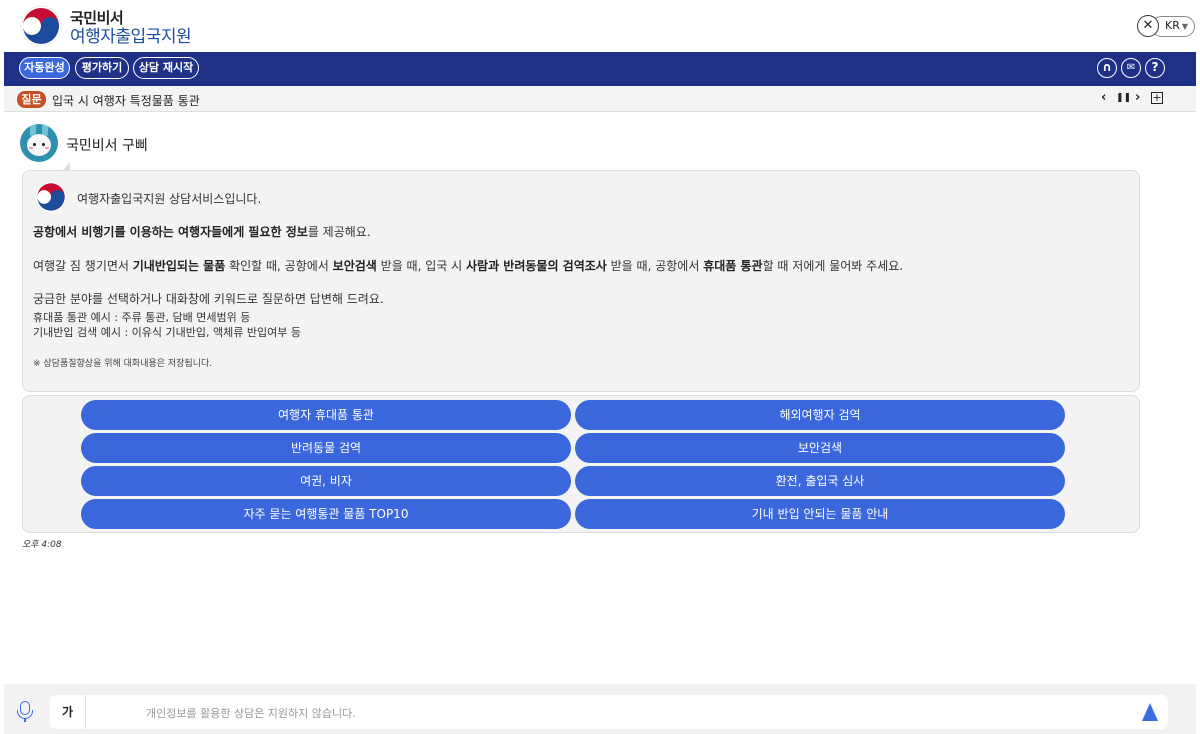  Describe the element at coordinates (1123, 98) in the screenshot. I see `pause-icon: ❚❚` at that location.